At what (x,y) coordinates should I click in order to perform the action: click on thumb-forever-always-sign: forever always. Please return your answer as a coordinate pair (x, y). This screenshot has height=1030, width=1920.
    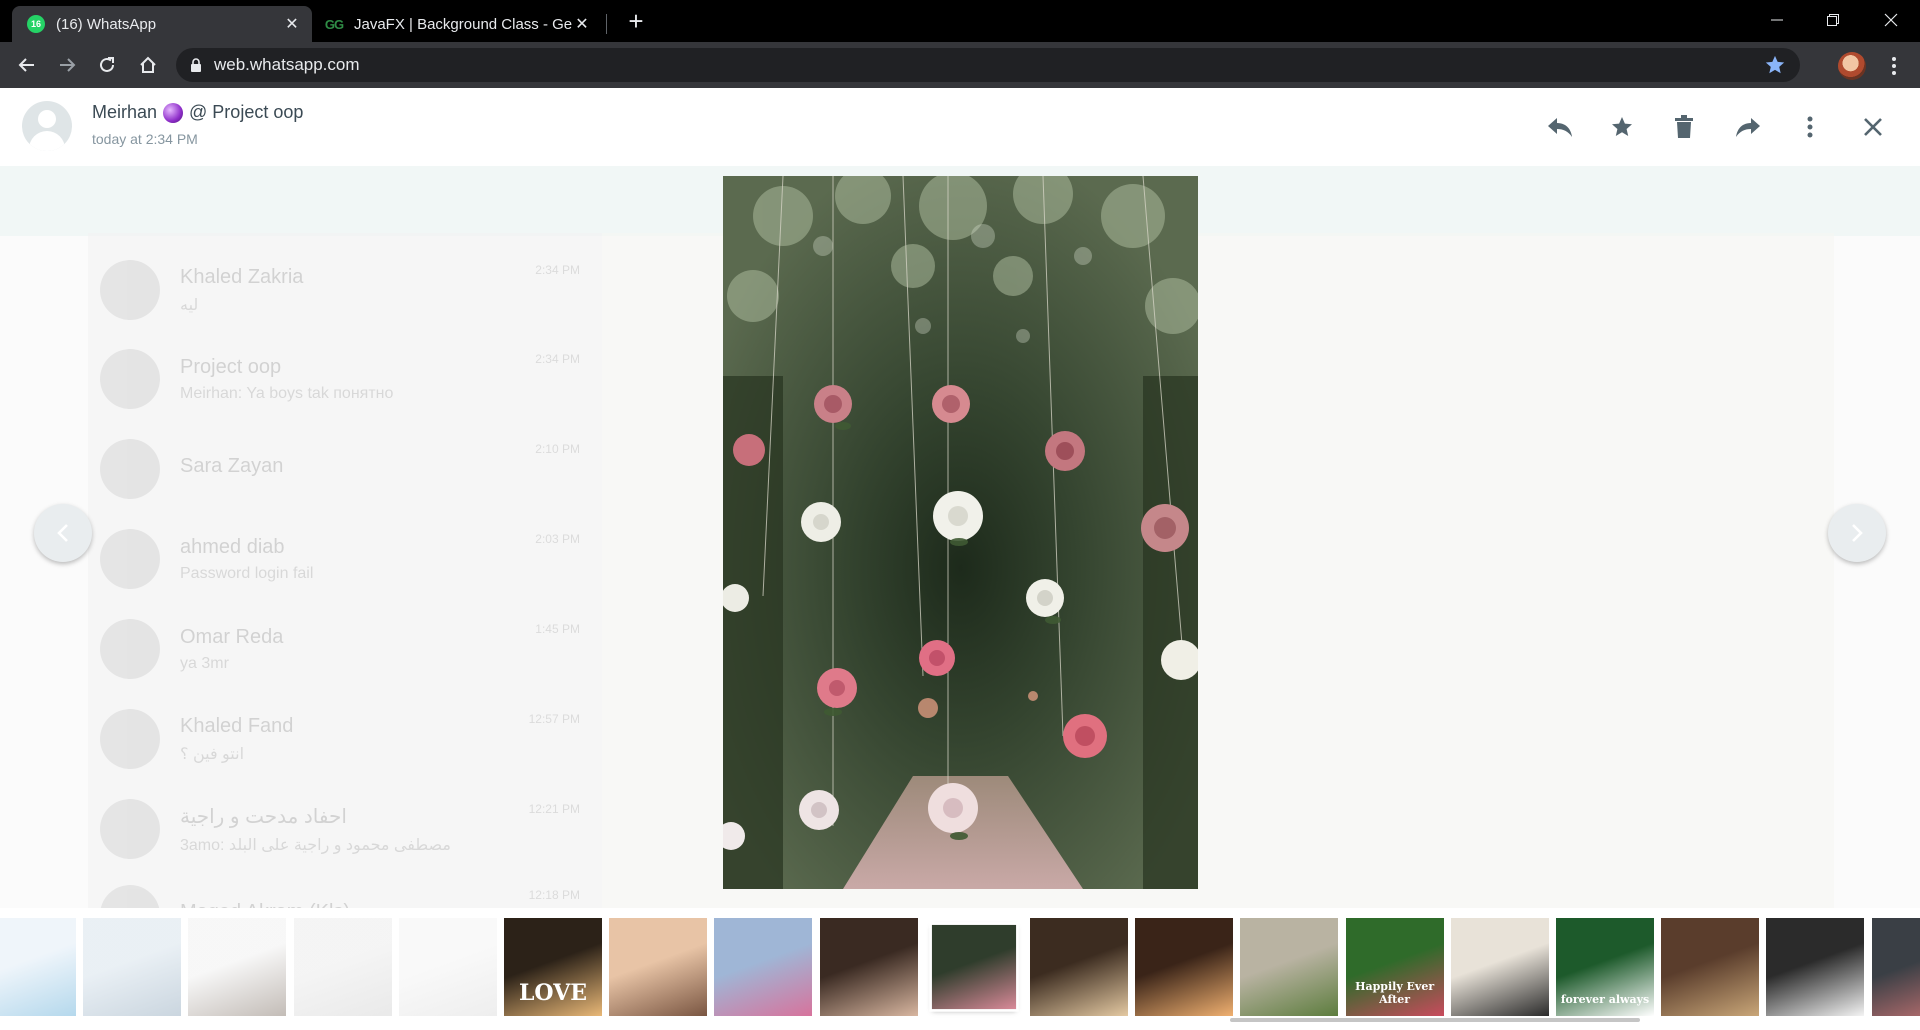
    Looking at the image, I should click on (1605, 967).